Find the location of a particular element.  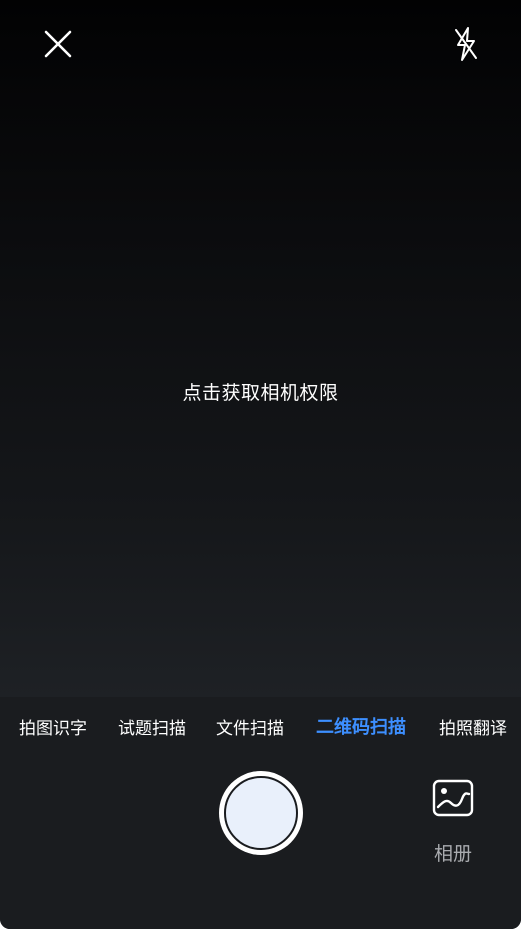

mode-tab-photo-translate: 拍照翻译 is located at coordinates (473, 726).